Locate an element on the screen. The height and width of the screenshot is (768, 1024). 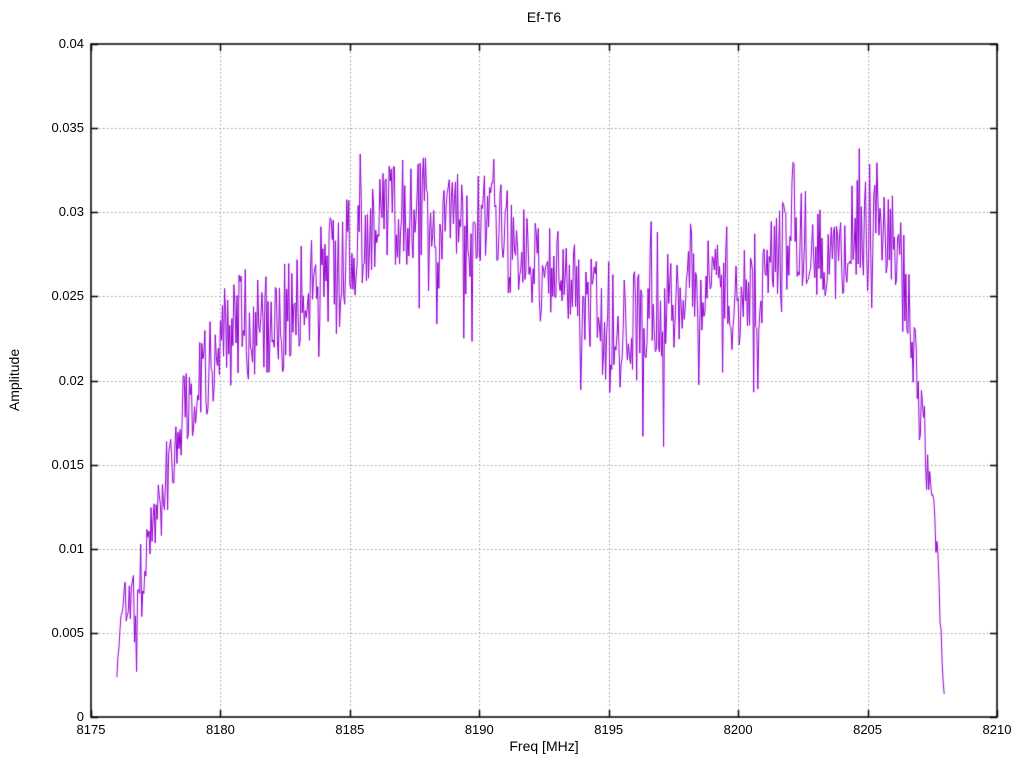
y-tick-label: 0.02 is located at coordinates (71, 380).